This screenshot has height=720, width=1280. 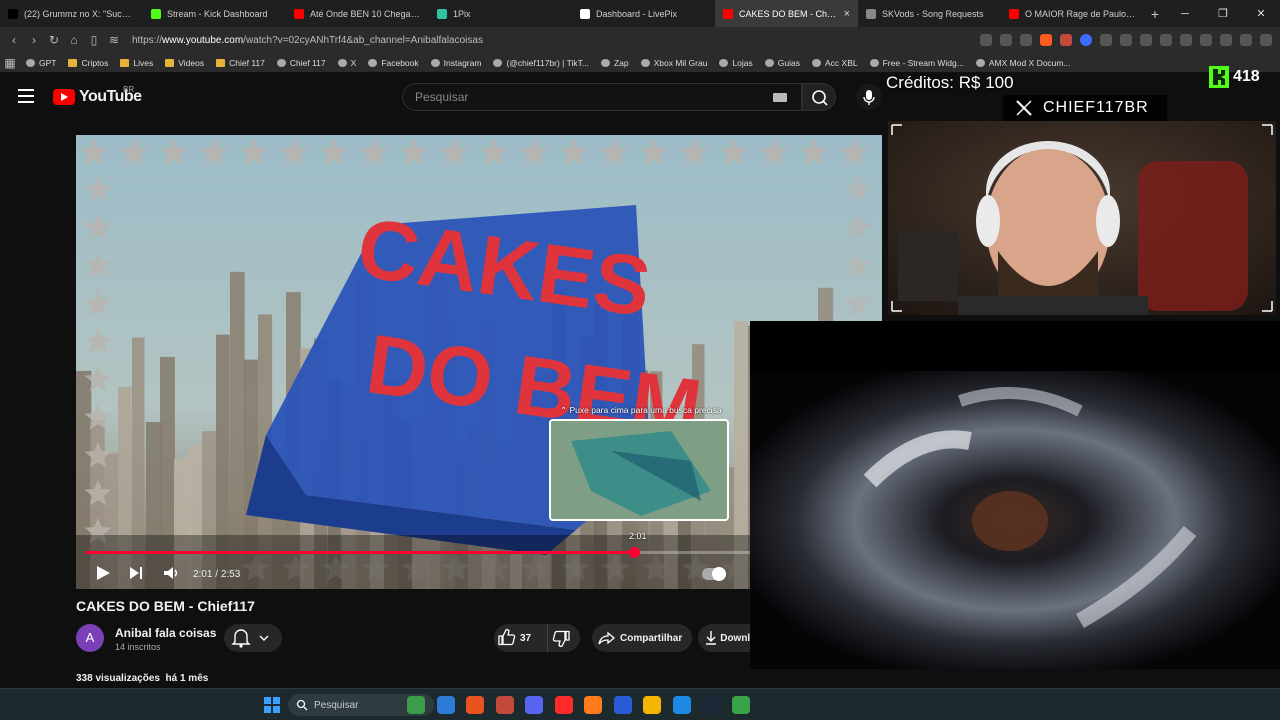 What do you see at coordinates (634, 552) in the screenshot?
I see `progress-scrubber` at bounding box center [634, 552].